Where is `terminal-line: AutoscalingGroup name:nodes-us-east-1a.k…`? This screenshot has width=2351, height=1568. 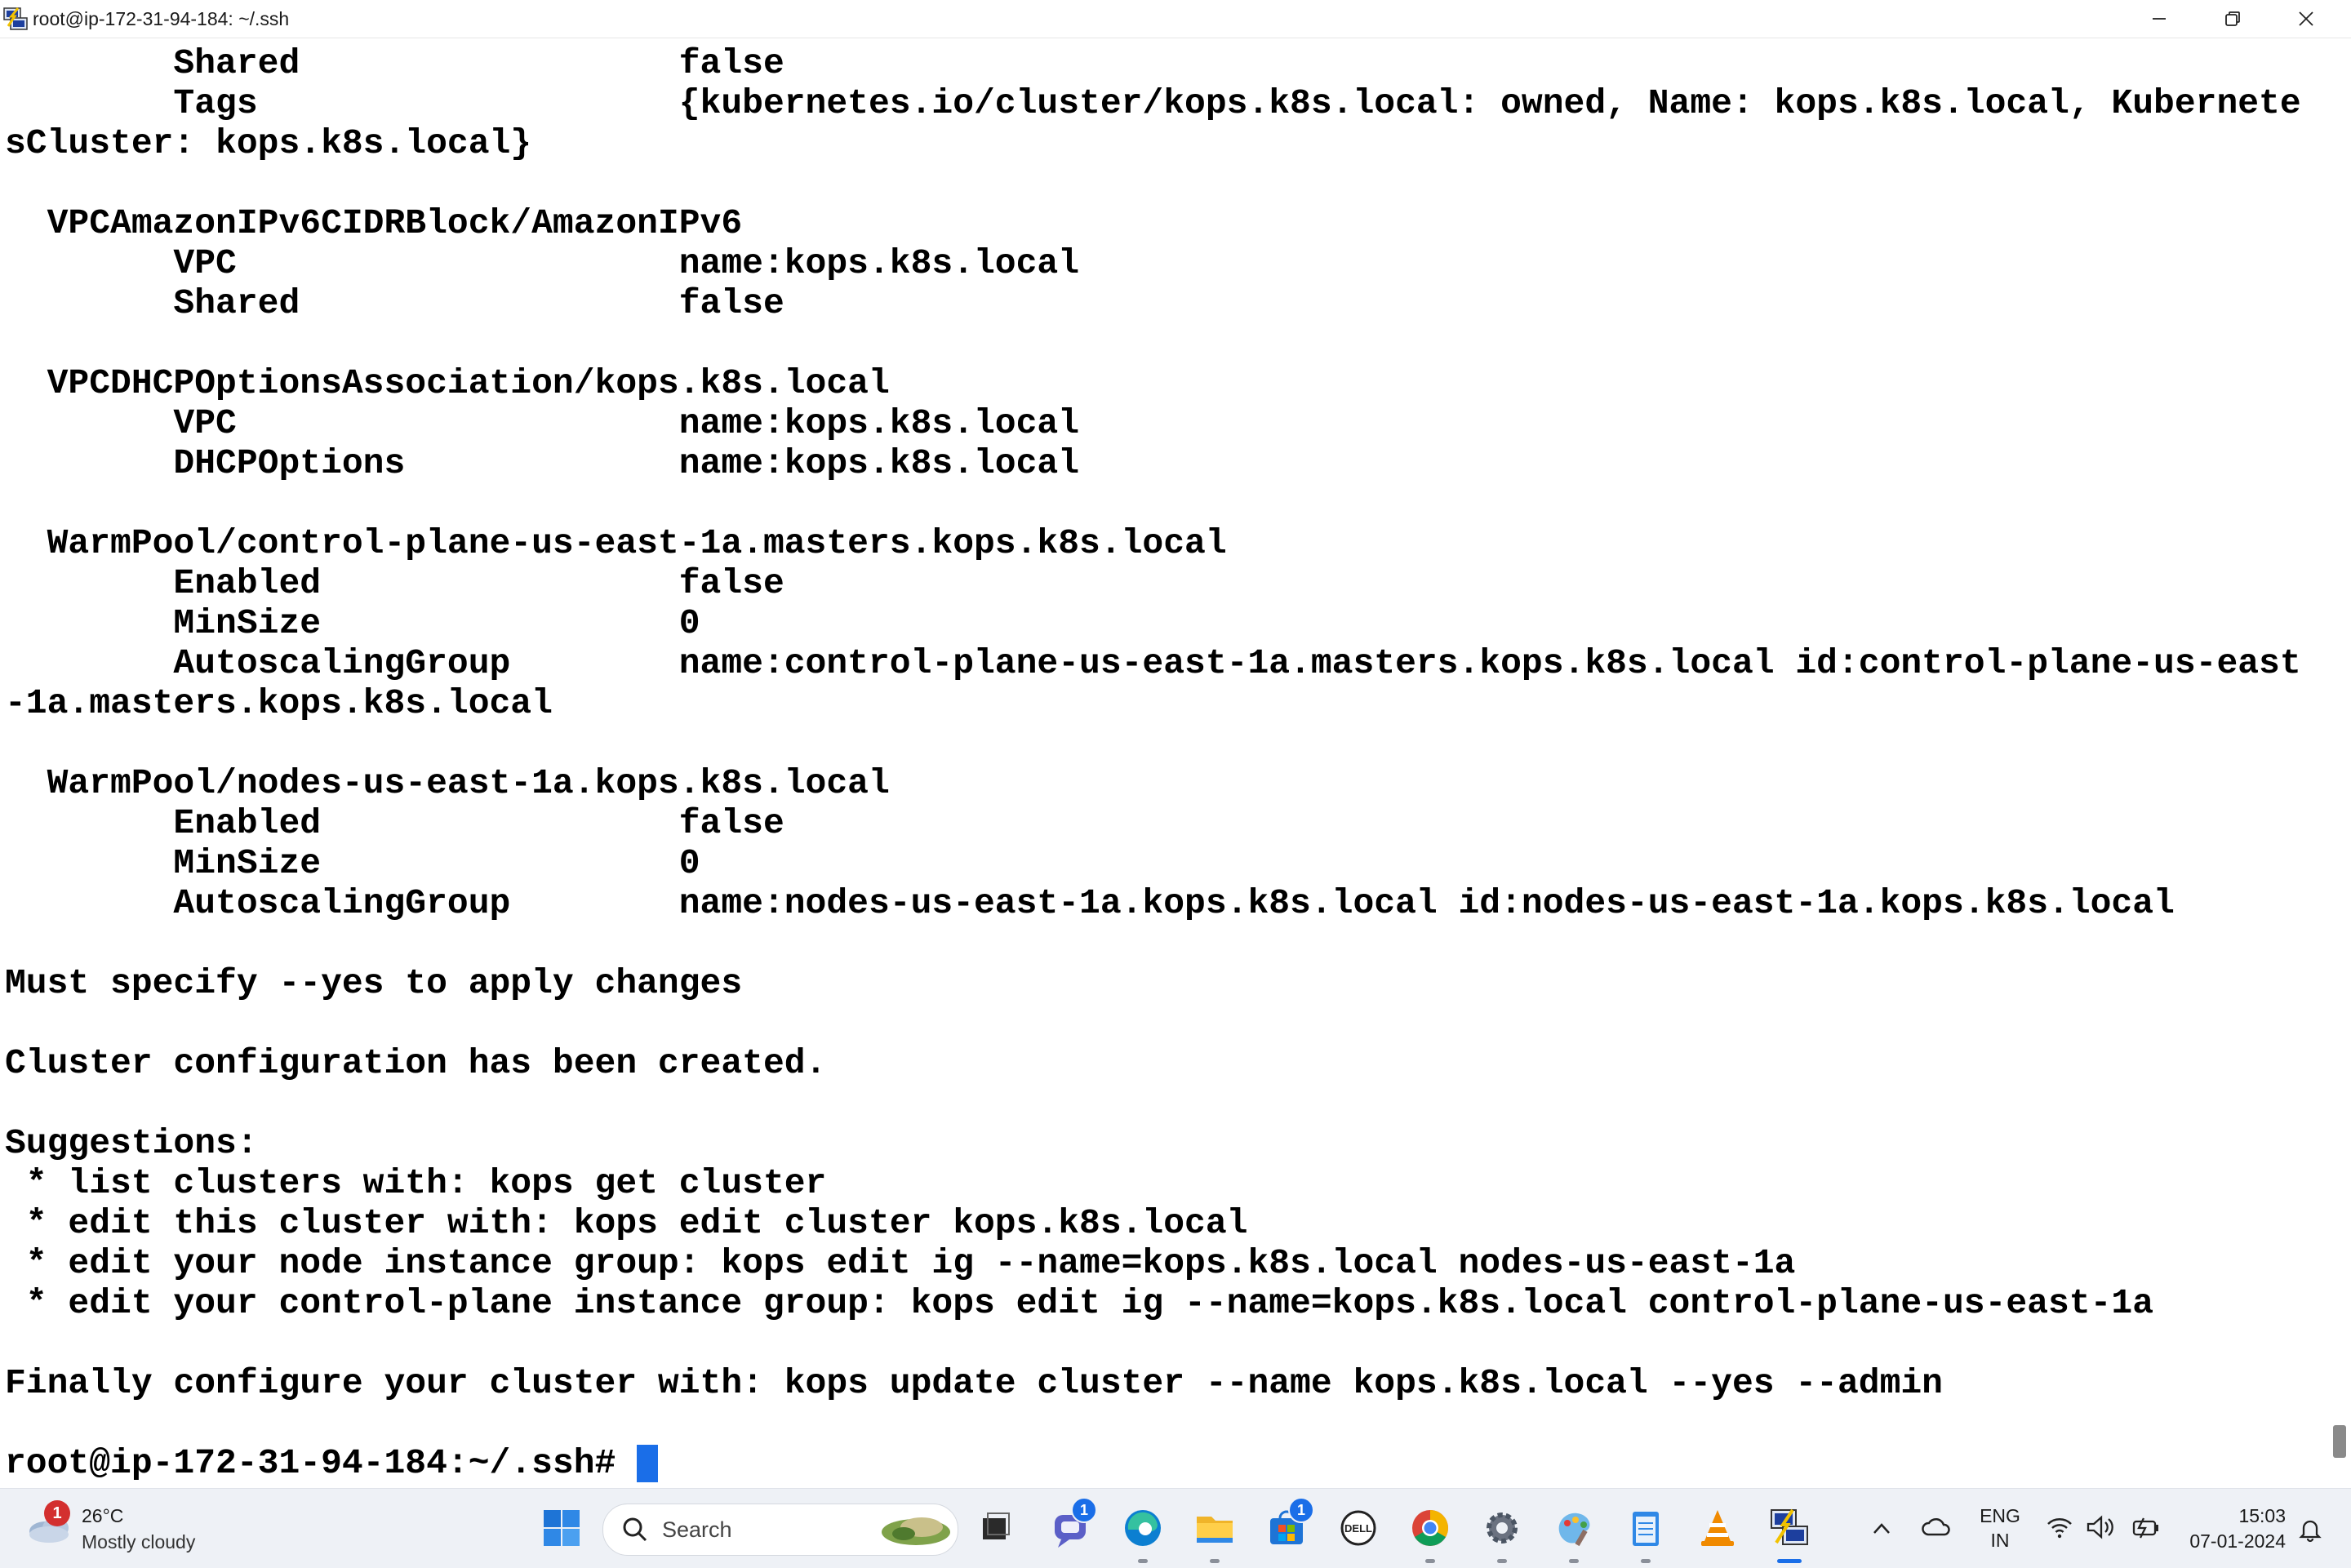 terminal-line: AutoscalingGroup name:nodes-us-east-1a.k… is located at coordinates (1090, 903).